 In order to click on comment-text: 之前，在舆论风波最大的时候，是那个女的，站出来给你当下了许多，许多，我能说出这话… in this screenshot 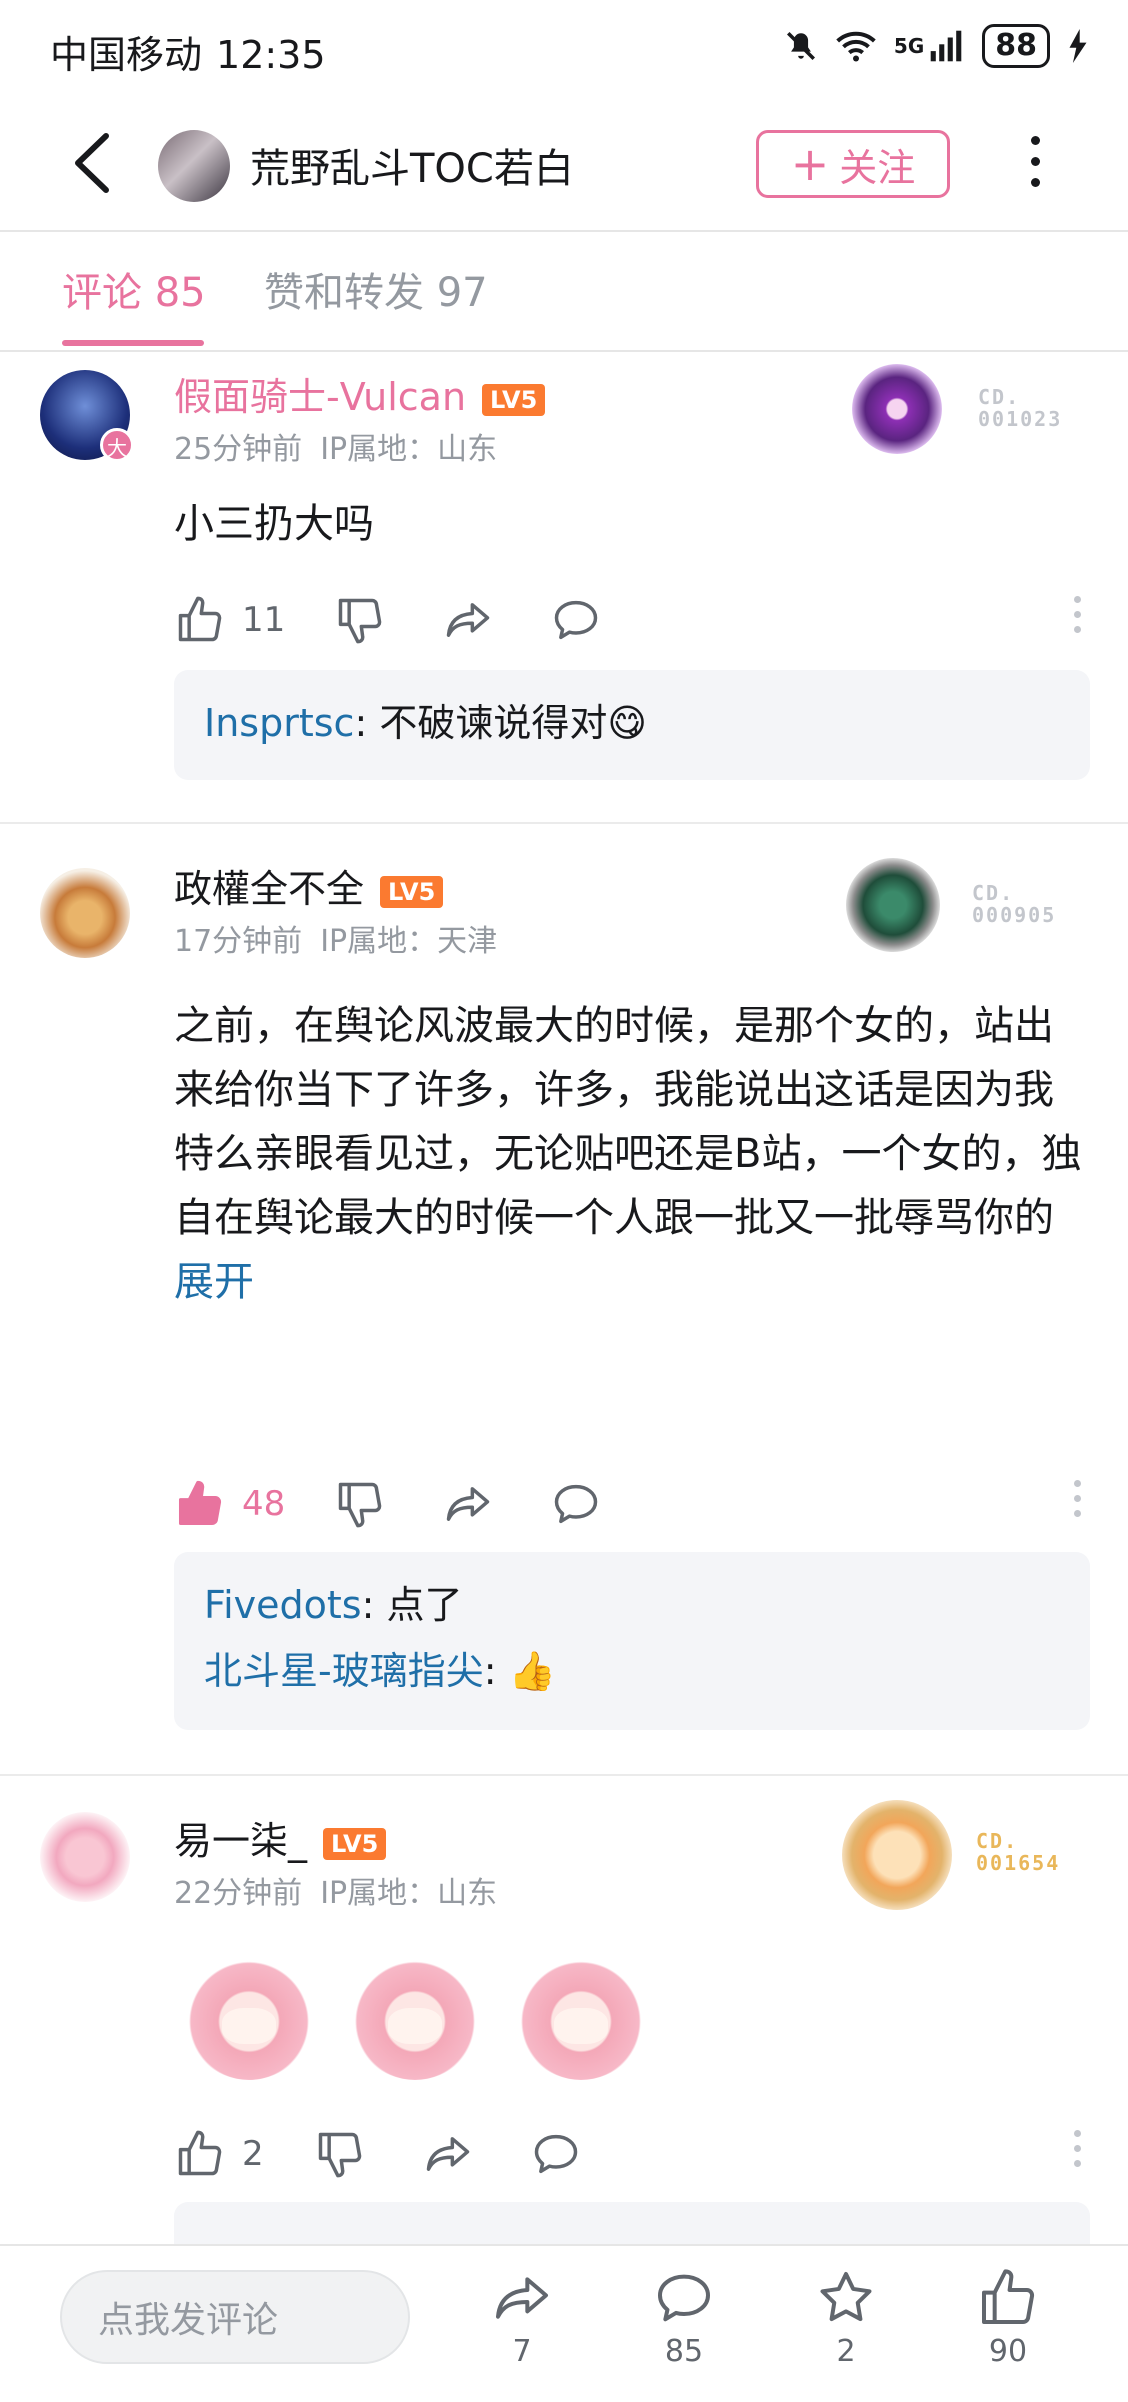, I will do `click(628, 1122)`.